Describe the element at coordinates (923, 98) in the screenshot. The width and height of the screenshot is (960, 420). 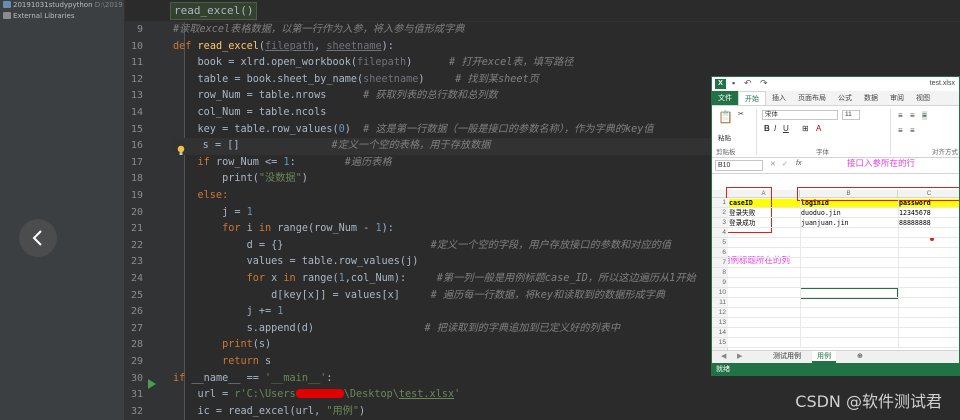
I see `tab-view: 视图` at that location.